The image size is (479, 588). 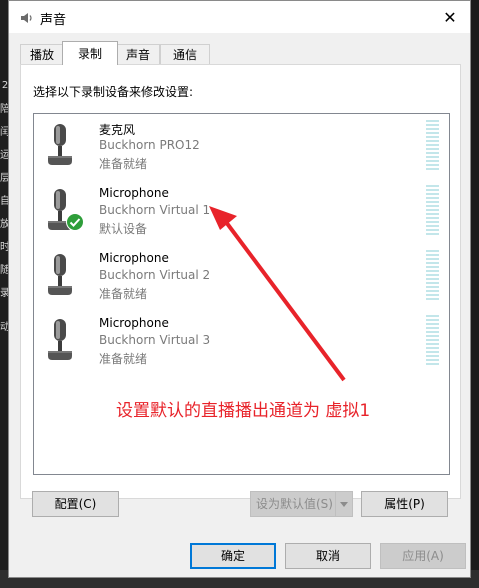 What do you see at coordinates (75, 222) in the screenshot?
I see `default-check-icon` at bounding box center [75, 222].